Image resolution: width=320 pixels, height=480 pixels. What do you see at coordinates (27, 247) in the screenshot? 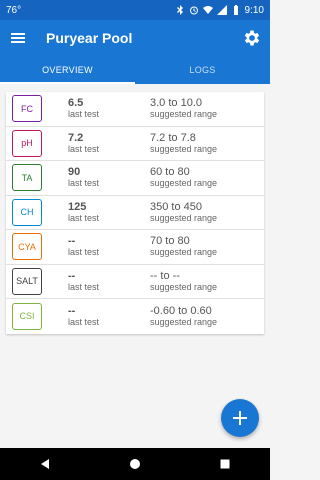
I see `metric-chip: CYA` at bounding box center [27, 247].